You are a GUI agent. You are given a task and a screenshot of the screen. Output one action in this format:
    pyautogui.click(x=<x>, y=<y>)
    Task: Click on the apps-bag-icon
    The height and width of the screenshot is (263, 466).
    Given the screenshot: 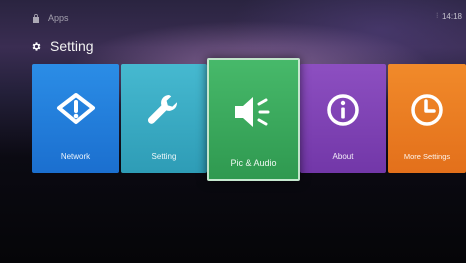 What is the action you would take?
    pyautogui.click(x=36, y=18)
    